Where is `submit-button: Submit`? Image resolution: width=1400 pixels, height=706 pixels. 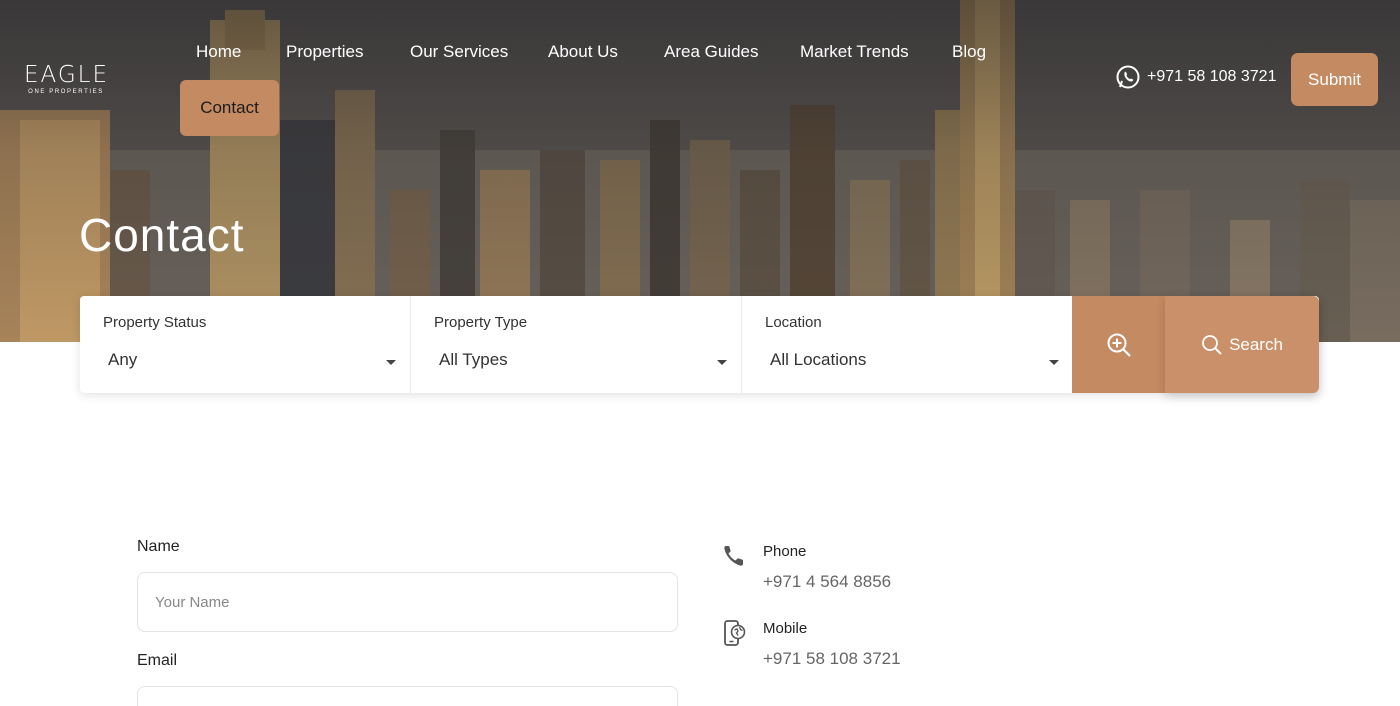
submit-button: Submit is located at coordinates (1334, 79).